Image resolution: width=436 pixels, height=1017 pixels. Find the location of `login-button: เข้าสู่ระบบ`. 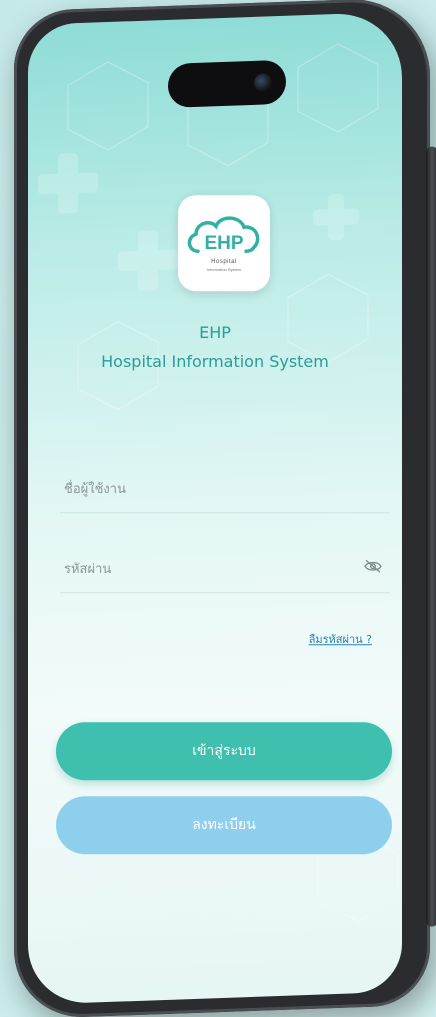

login-button: เข้าสู่ระบบ is located at coordinates (224, 751).